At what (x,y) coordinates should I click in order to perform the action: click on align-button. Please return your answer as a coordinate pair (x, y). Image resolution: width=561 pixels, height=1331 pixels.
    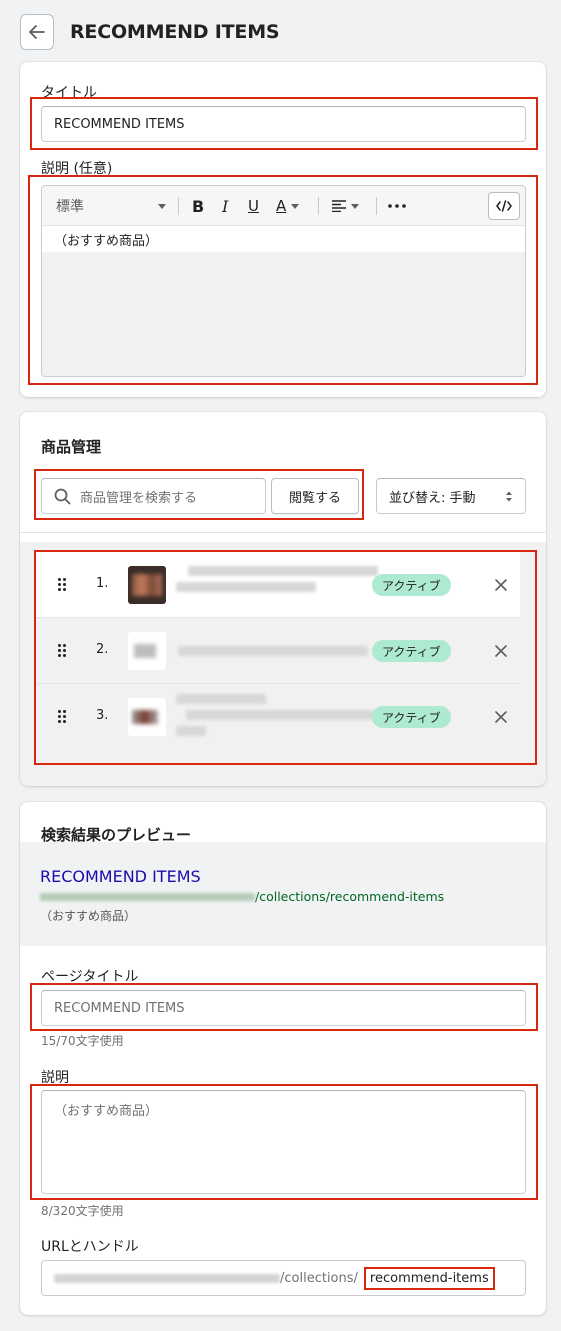
    Looking at the image, I should click on (345, 206).